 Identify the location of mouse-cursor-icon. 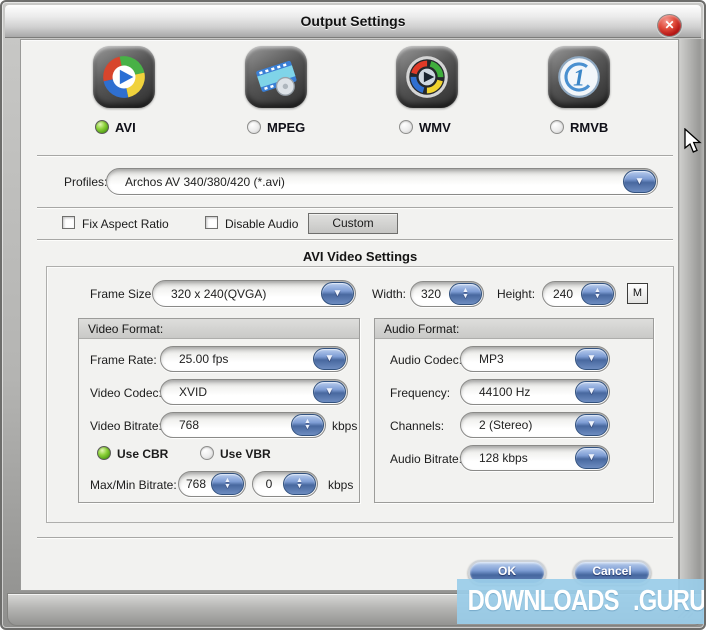
(693, 140).